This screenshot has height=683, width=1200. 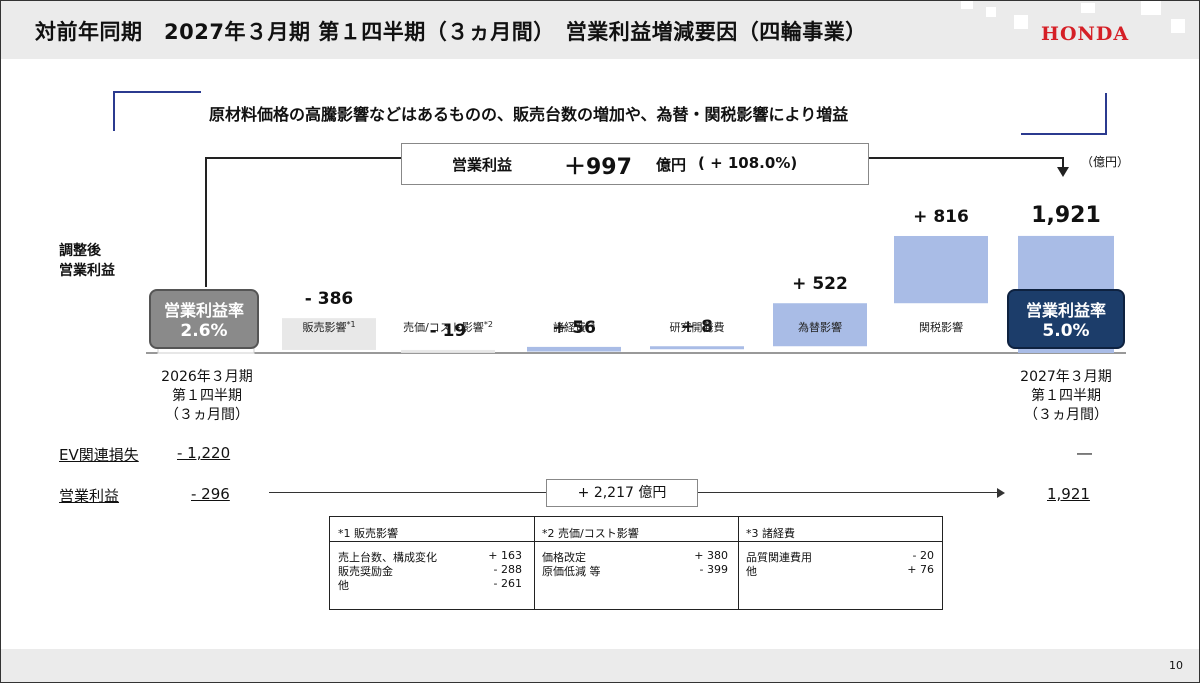 What do you see at coordinates (87, 261) in the screenshot?
I see `adjusted-op-label: 調整後 営業利益` at bounding box center [87, 261].